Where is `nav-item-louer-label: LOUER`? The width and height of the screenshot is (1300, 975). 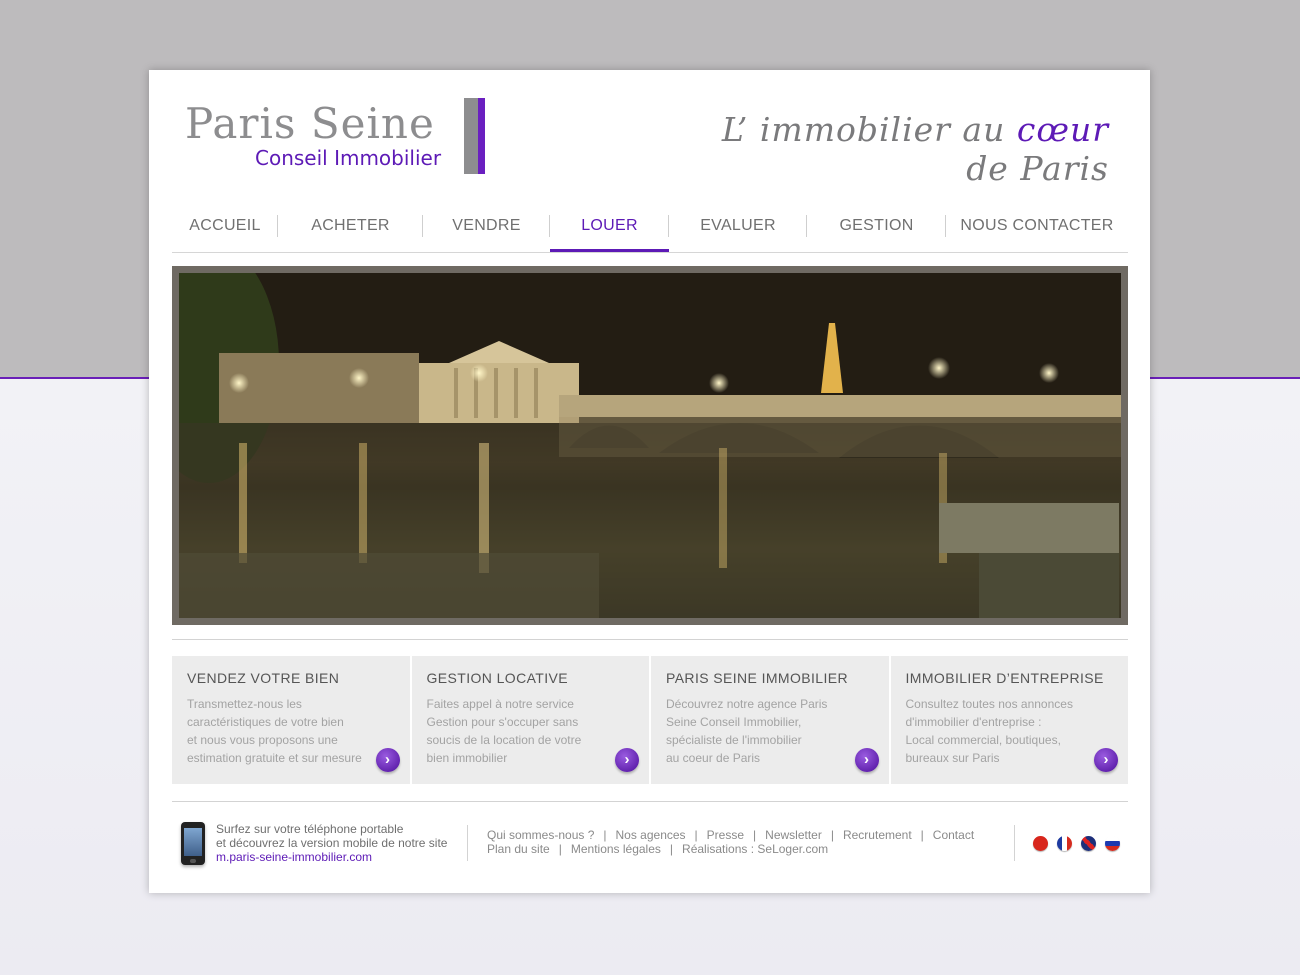 nav-item-louer-label: LOUER is located at coordinates (609, 225).